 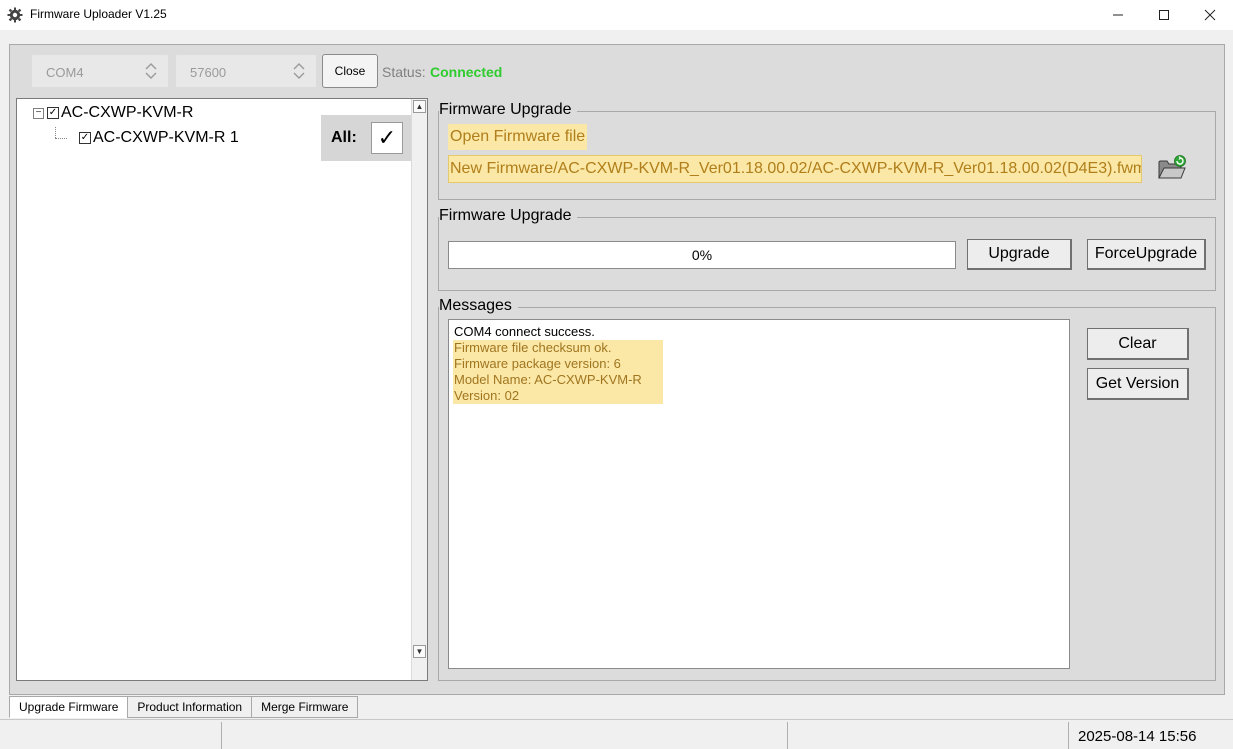 What do you see at coordinates (350, 71) in the screenshot?
I see `close-port-button: Close` at bounding box center [350, 71].